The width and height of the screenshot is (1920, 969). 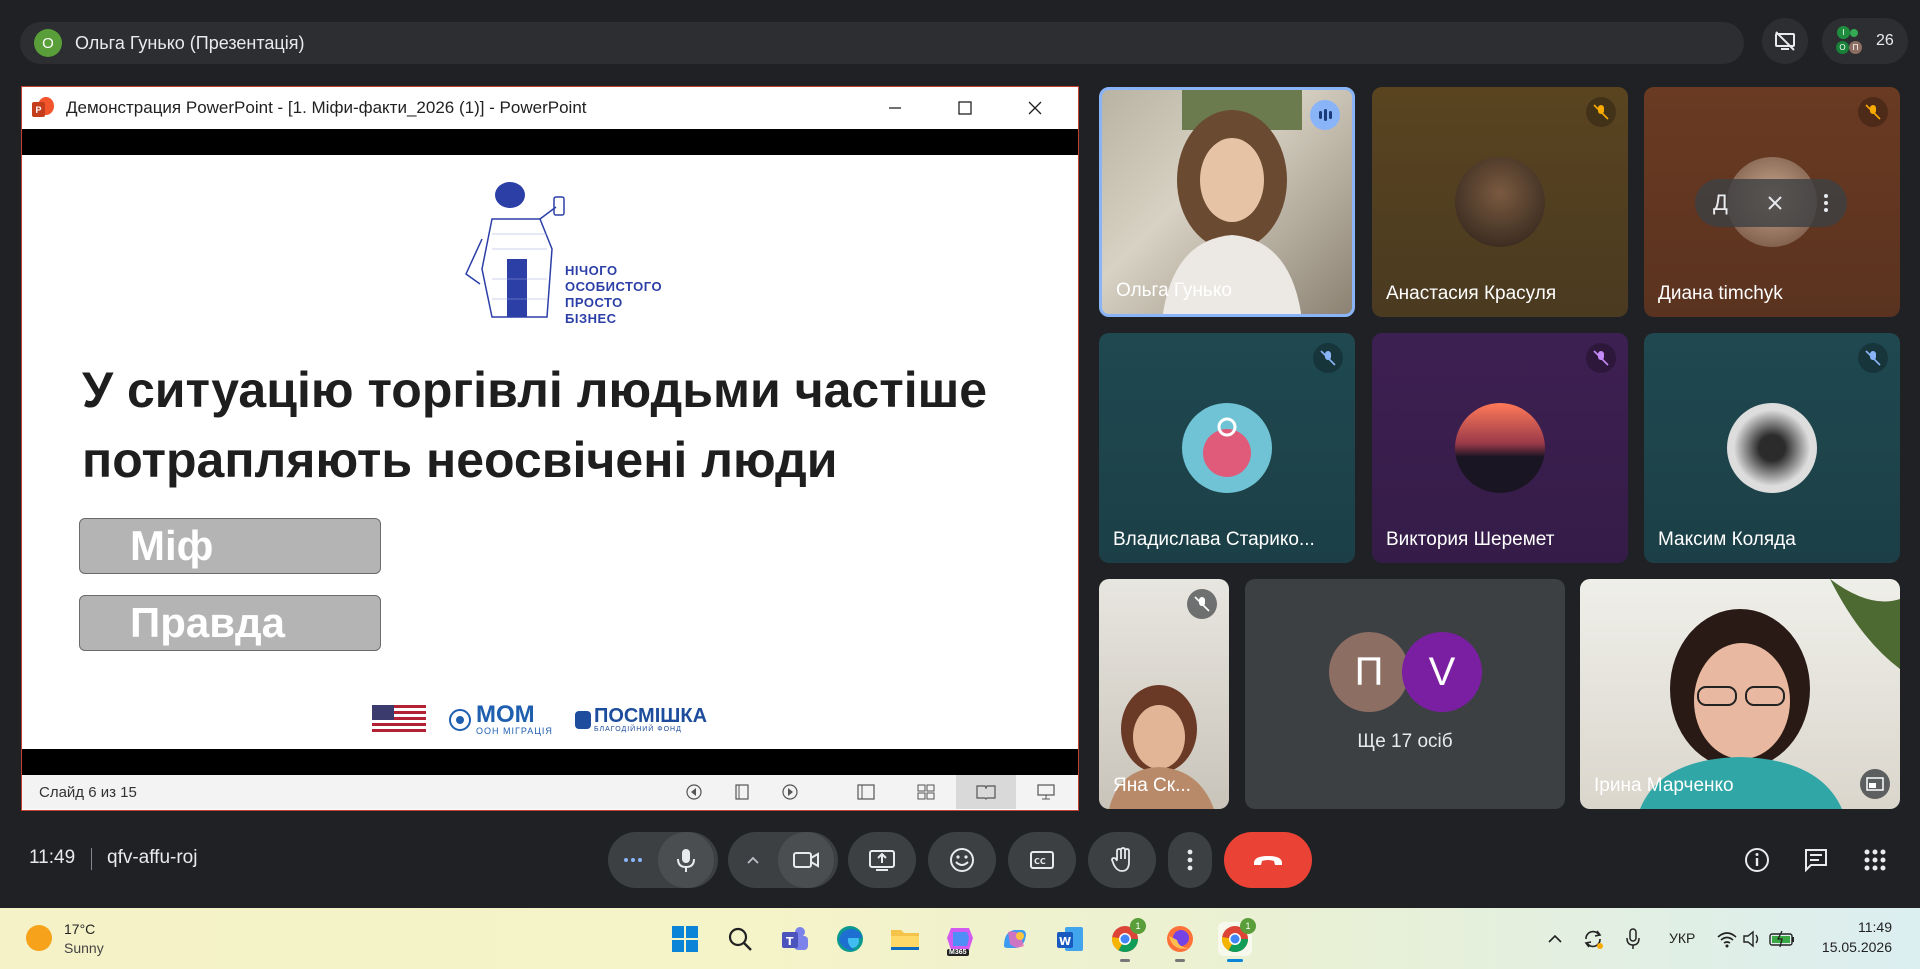 I want to click on campaign-illustration, so click(x=515, y=250).